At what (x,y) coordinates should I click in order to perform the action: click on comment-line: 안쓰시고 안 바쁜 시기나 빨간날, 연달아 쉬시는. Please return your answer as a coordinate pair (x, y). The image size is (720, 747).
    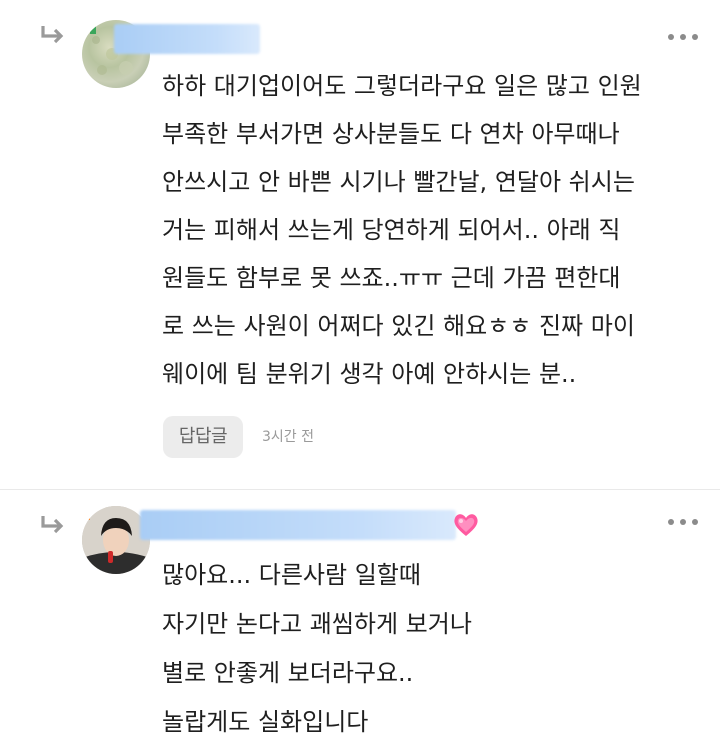
    Looking at the image, I should click on (398, 182).